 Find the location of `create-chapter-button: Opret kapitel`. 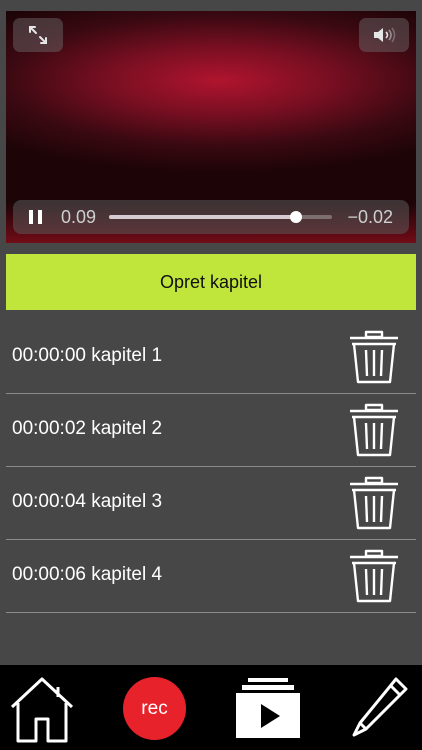

create-chapter-button: Opret kapitel is located at coordinates (211, 282).